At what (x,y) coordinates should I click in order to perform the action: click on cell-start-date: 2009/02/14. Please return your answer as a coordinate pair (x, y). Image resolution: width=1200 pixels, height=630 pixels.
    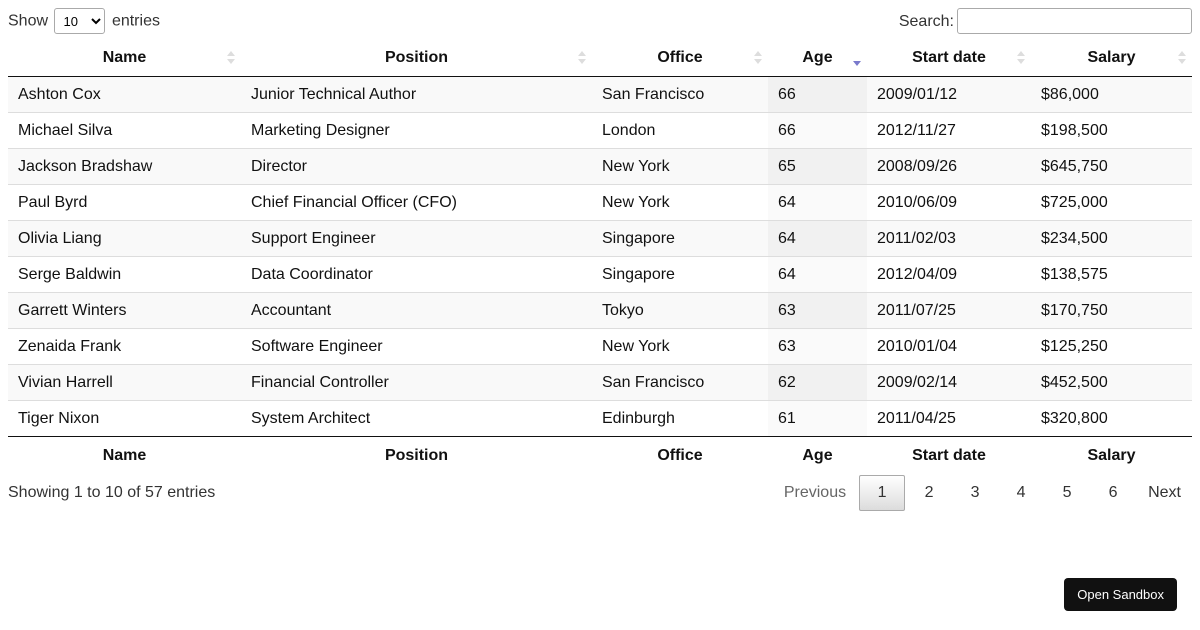
    Looking at the image, I should click on (949, 382).